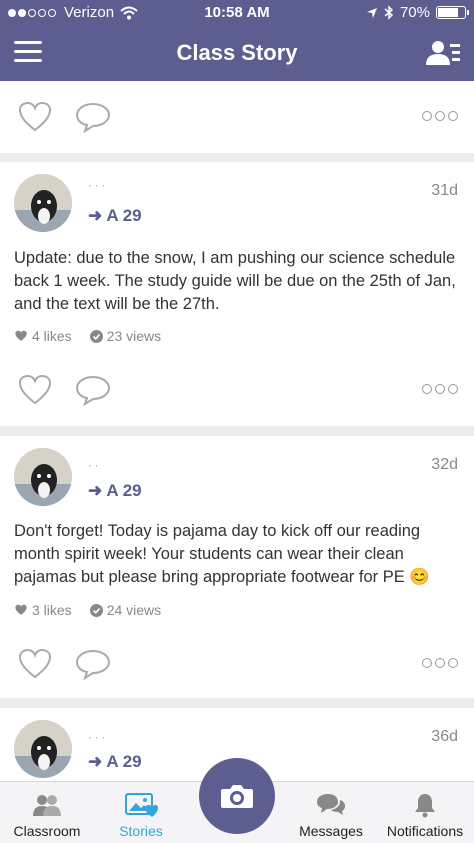 The width and height of the screenshot is (474, 843). Describe the element at coordinates (237, 13) in the screenshot. I see `status-bar: Verizon 10:58 AM 70%` at that location.